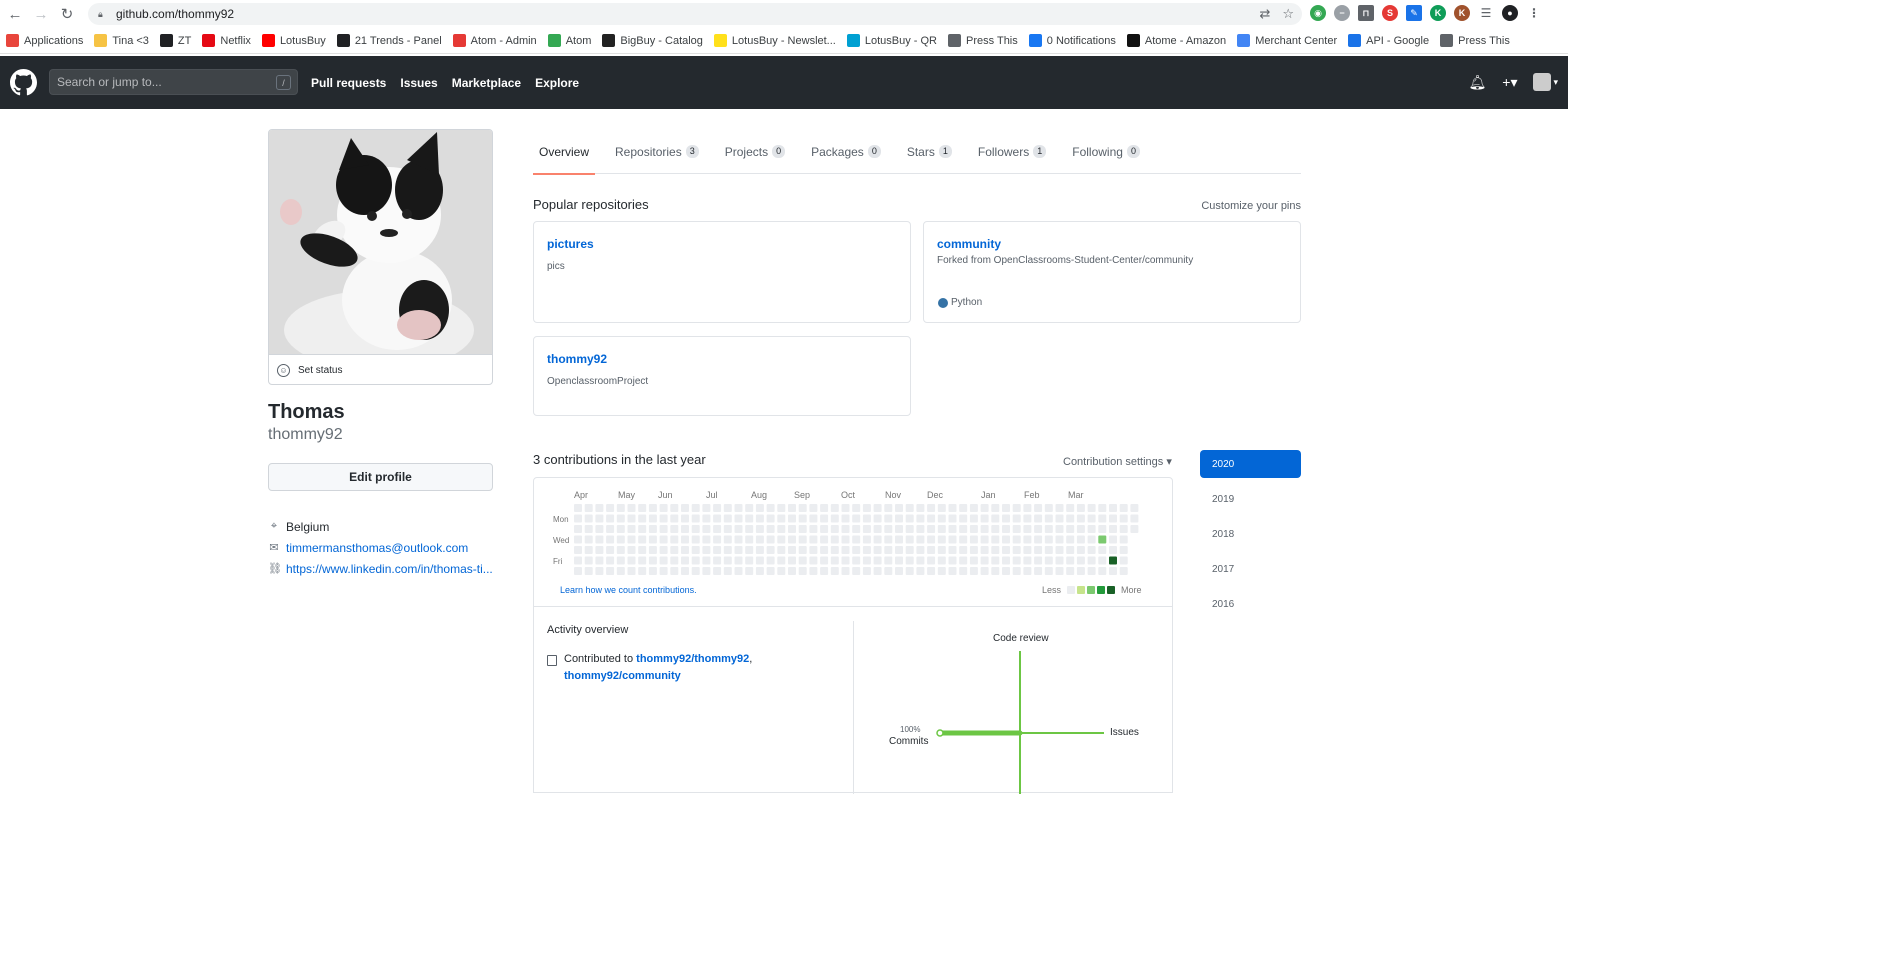 This screenshot has height=961, width=1894. I want to click on learn-contributions-link: Learn how we count contributions., so click(628, 590).